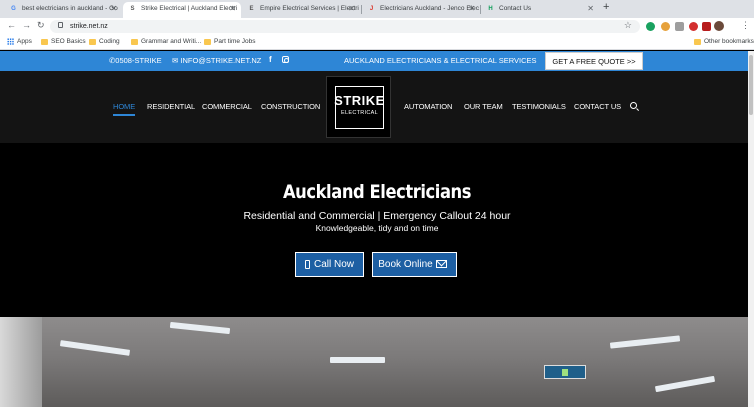  What do you see at coordinates (60, 25) in the screenshot?
I see `lock-icon` at bounding box center [60, 25].